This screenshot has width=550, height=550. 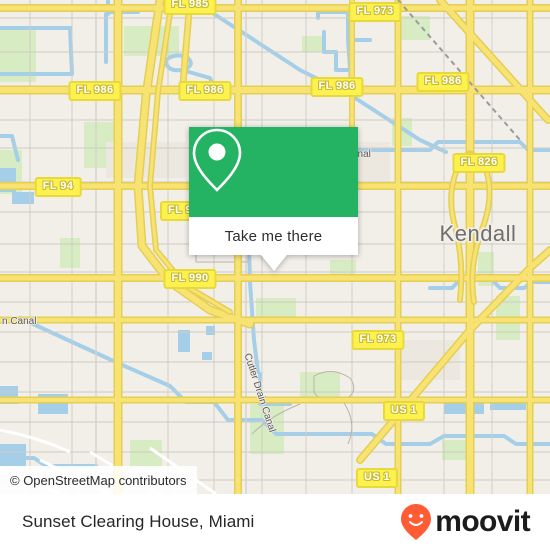 What do you see at coordinates (479, 163) in the screenshot?
I see `road-shield: FL 826` at bounding box center [479, 163].